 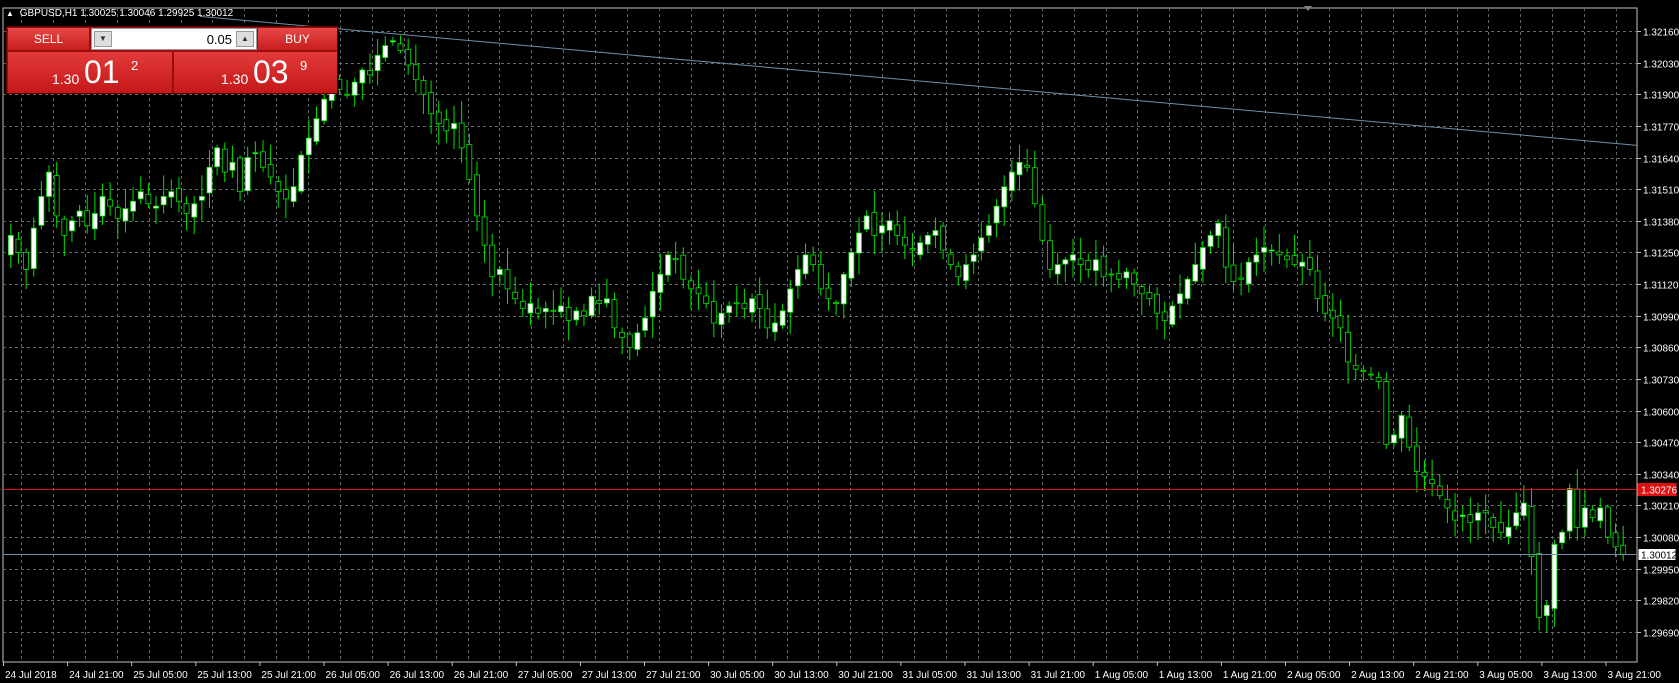 What do you see at coordinates (1314, 675) in the screenshot?
I see `x-tick-label: 2 Aug 05:00` at bounding box center [1314, 675].